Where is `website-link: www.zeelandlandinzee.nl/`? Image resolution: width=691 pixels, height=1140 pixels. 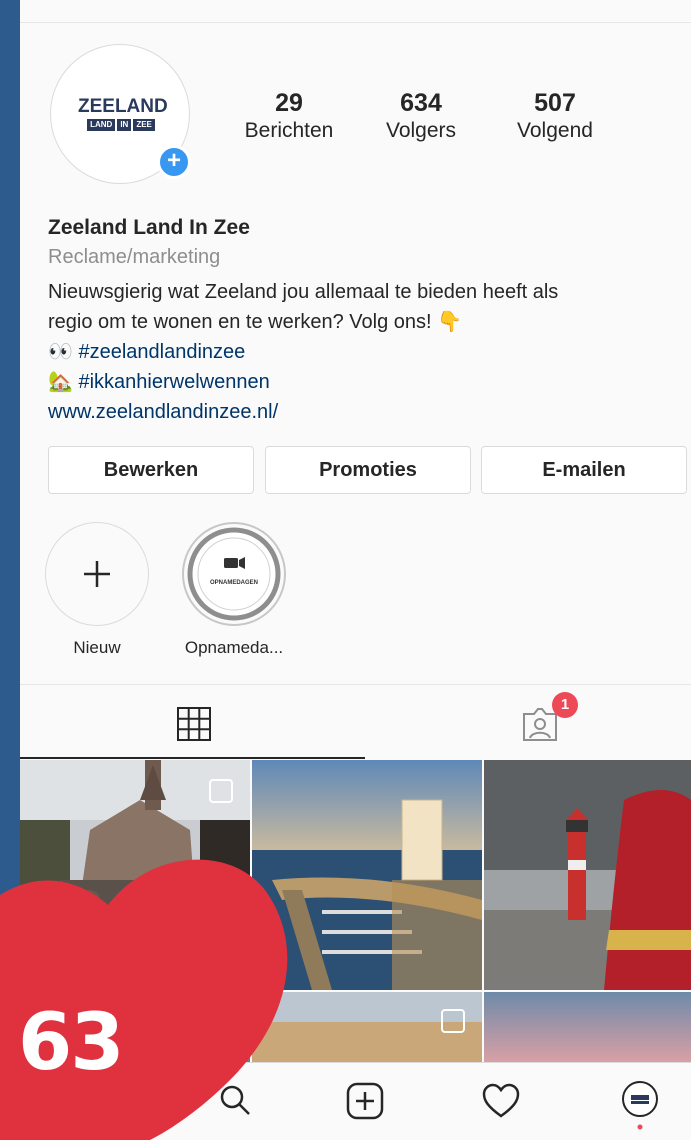 website-link: www.zeelandlandinzee.nl/ is located at coordinates (368, 412).